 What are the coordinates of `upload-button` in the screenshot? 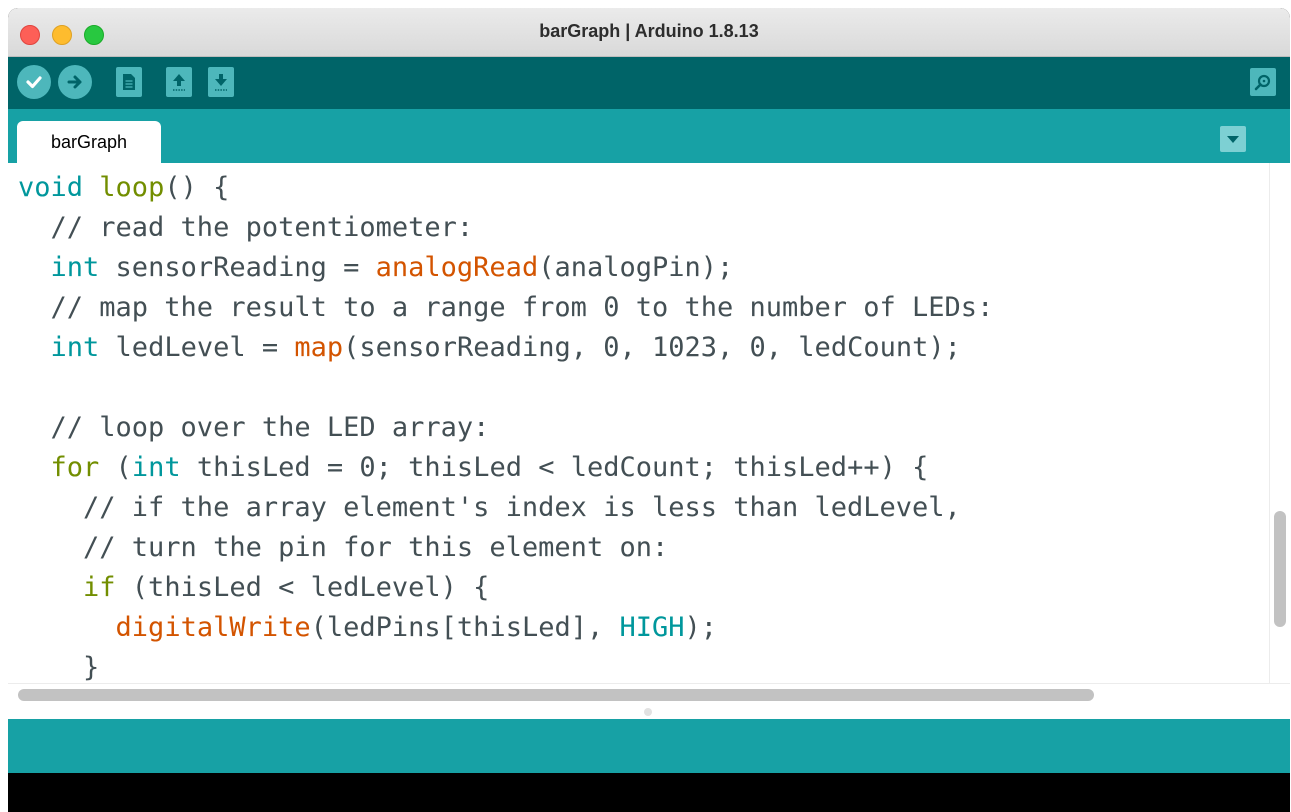 It's located at (75, 82).